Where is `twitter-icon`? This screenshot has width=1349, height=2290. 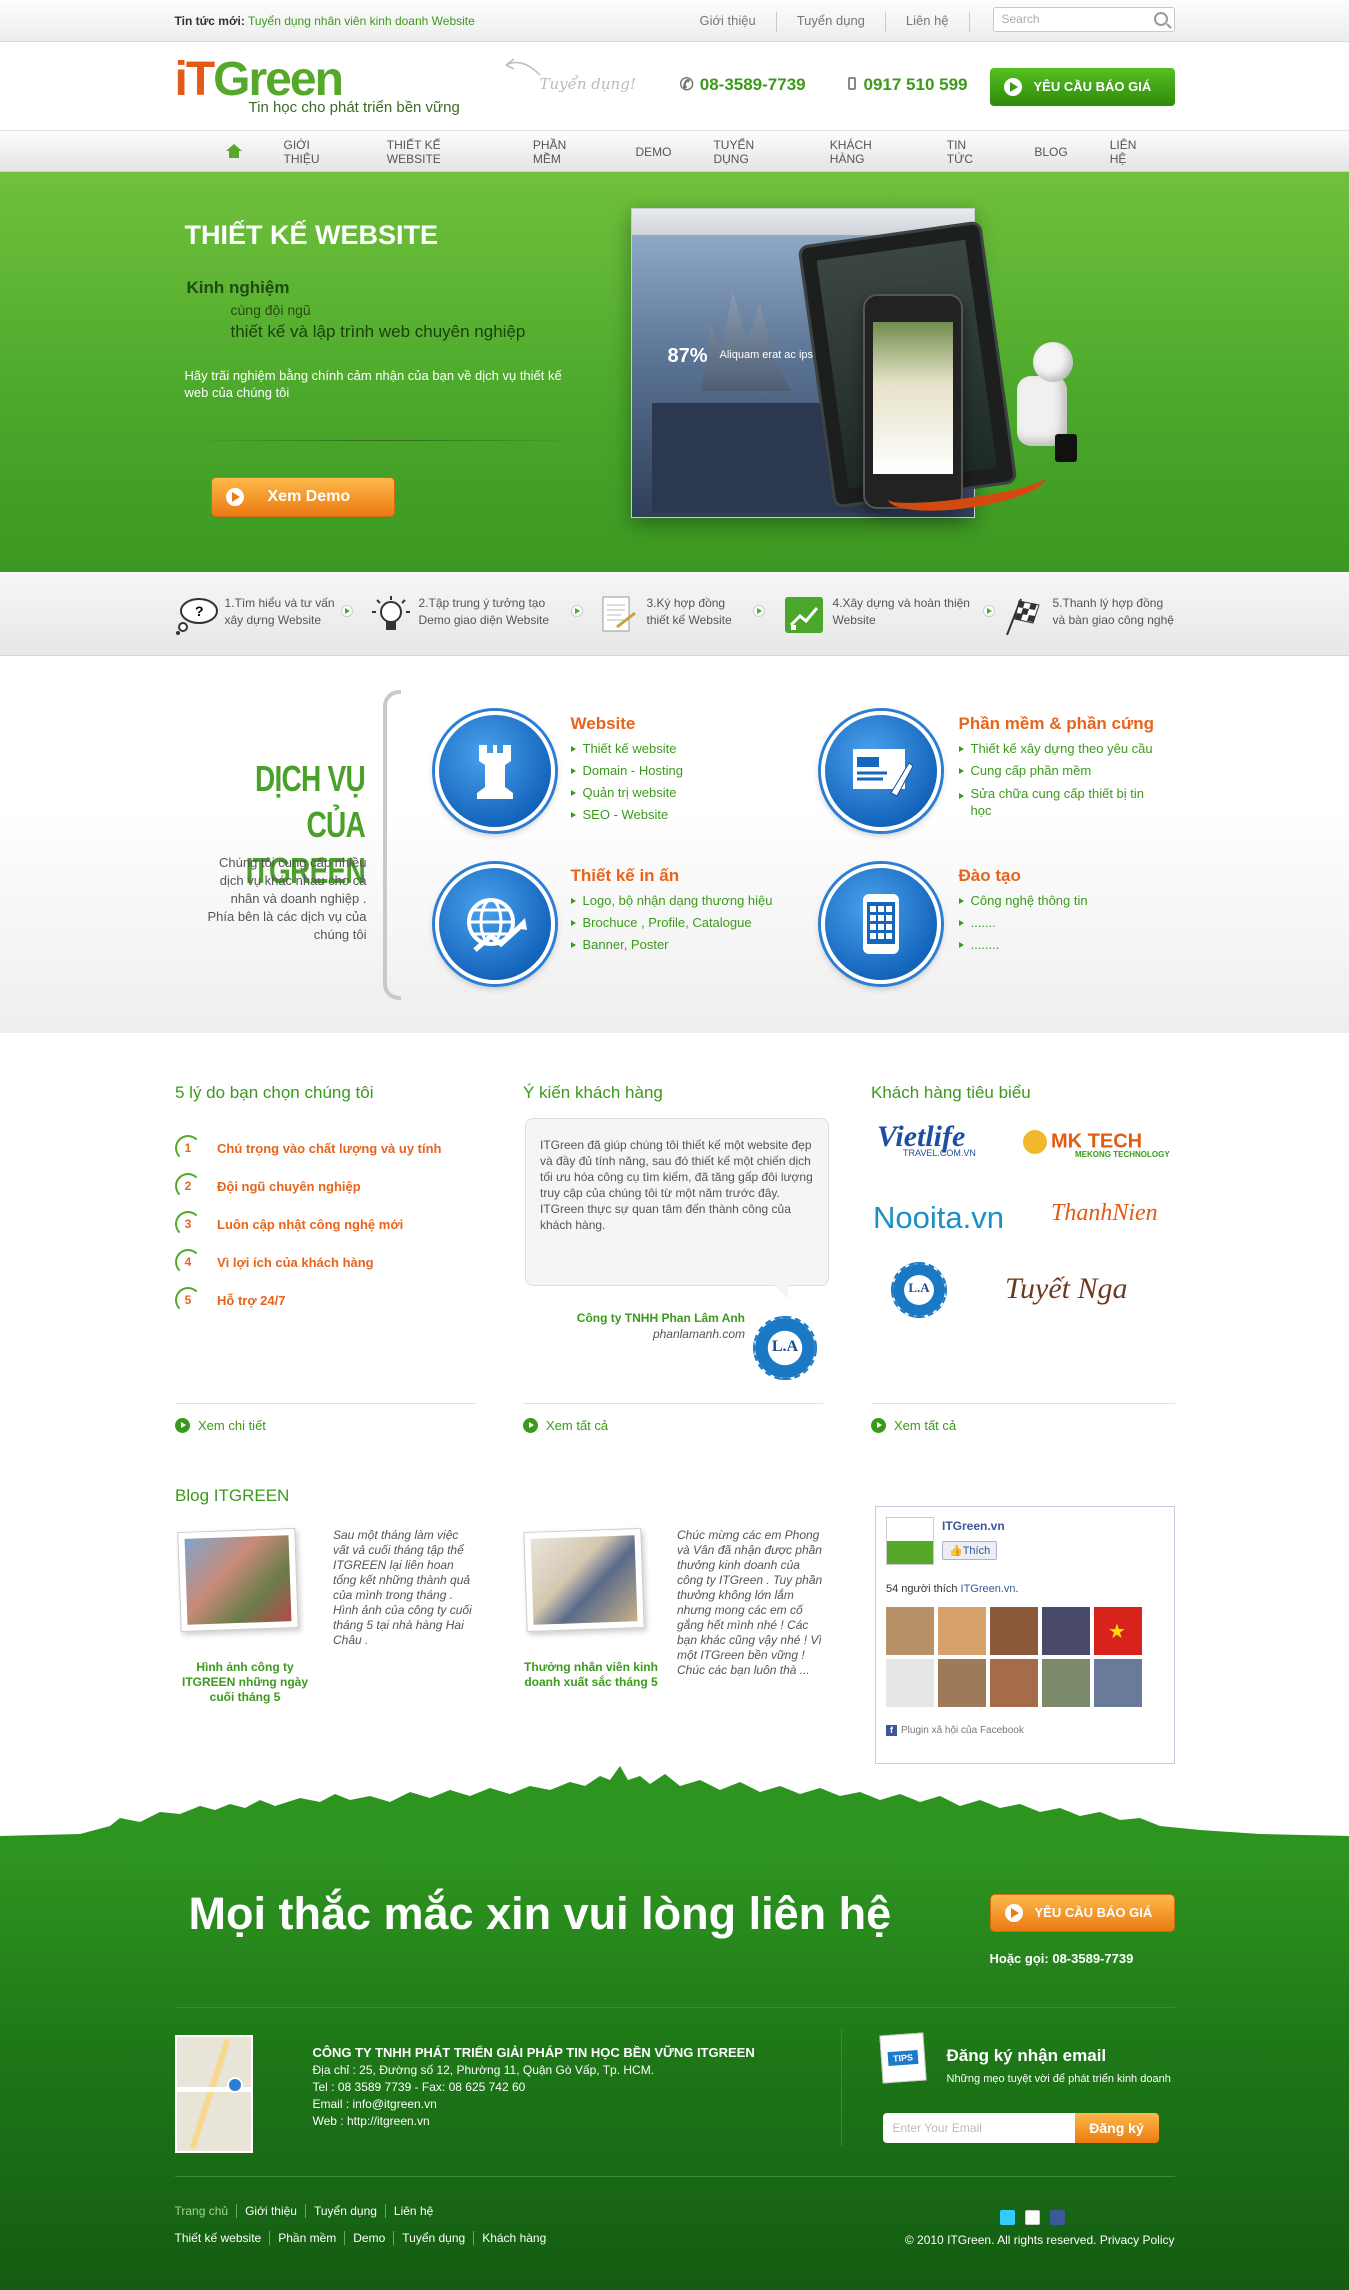 twitter-icon is located at coordinates (1007, 2217).